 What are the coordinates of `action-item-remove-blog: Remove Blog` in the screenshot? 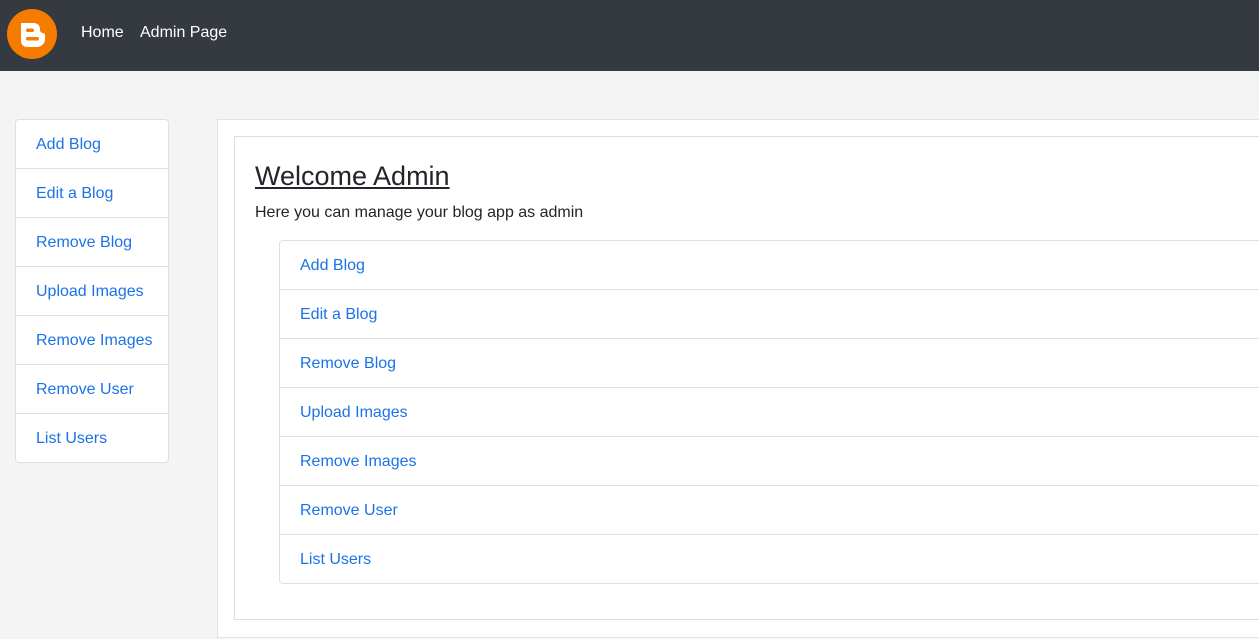 It's located at (769, 363).